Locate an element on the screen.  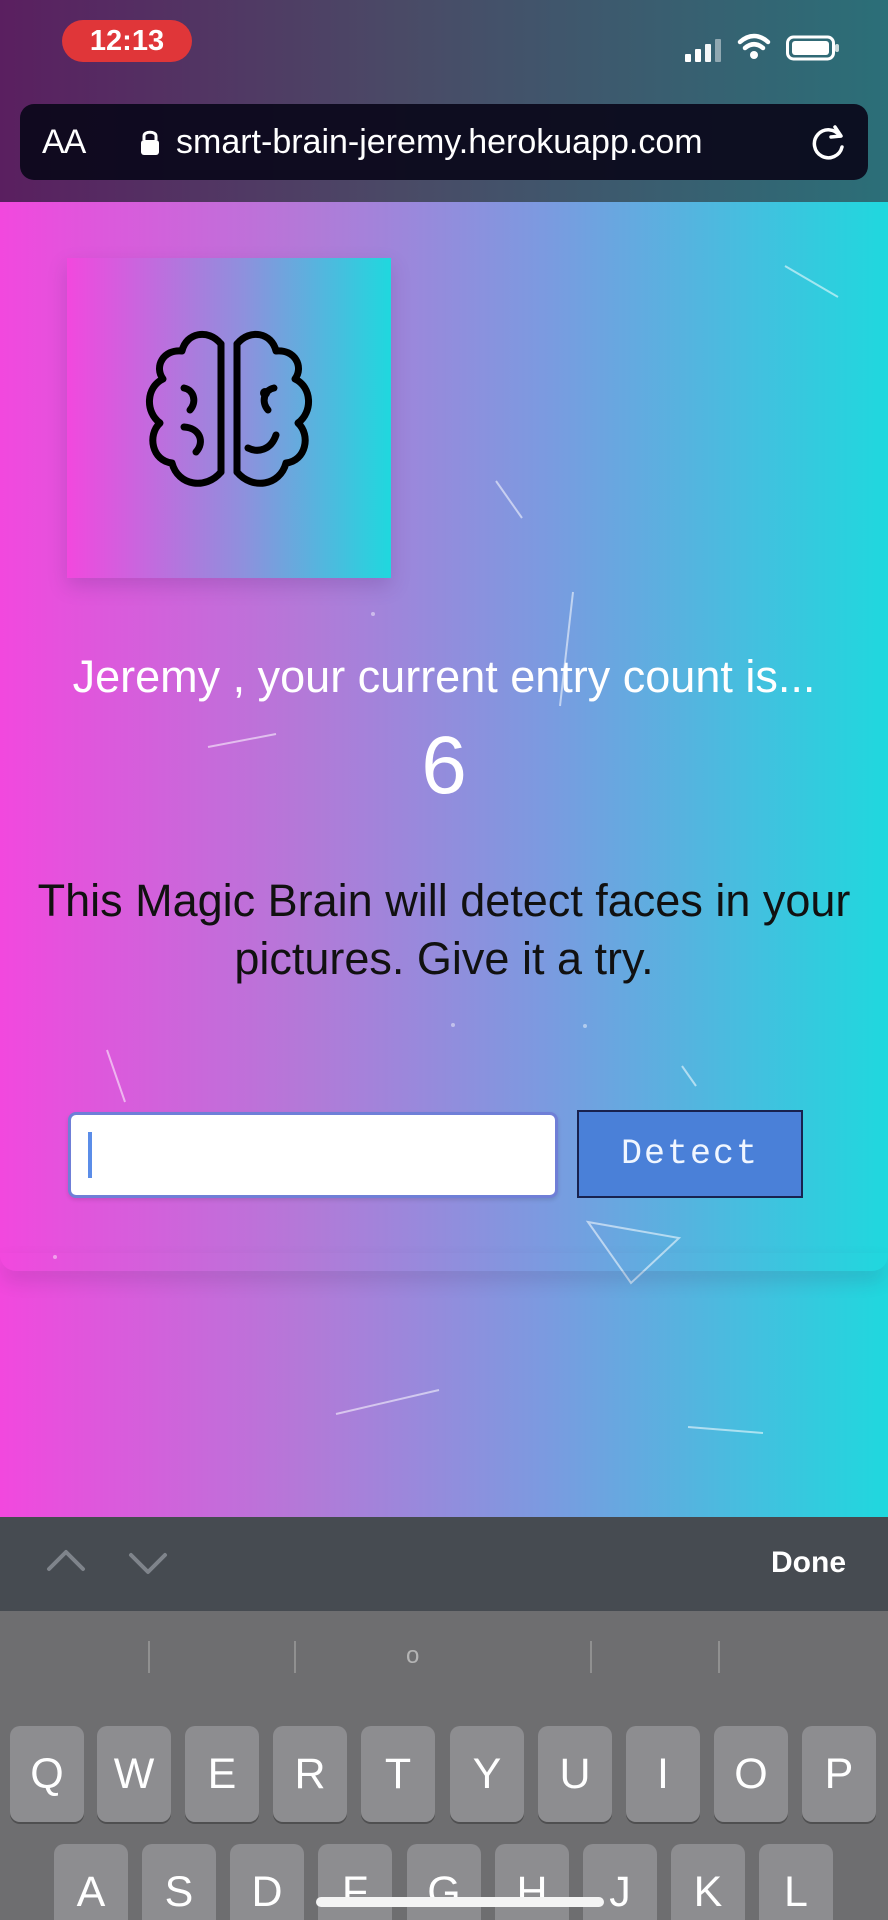
status-bar: 12:13 is located at coordinates (444, 43).